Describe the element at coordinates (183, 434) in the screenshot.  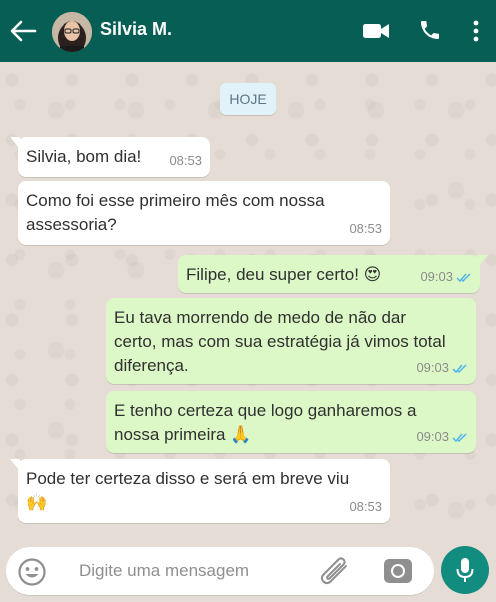
I see `message-text-line: nossa primeira 🙏` at that location.